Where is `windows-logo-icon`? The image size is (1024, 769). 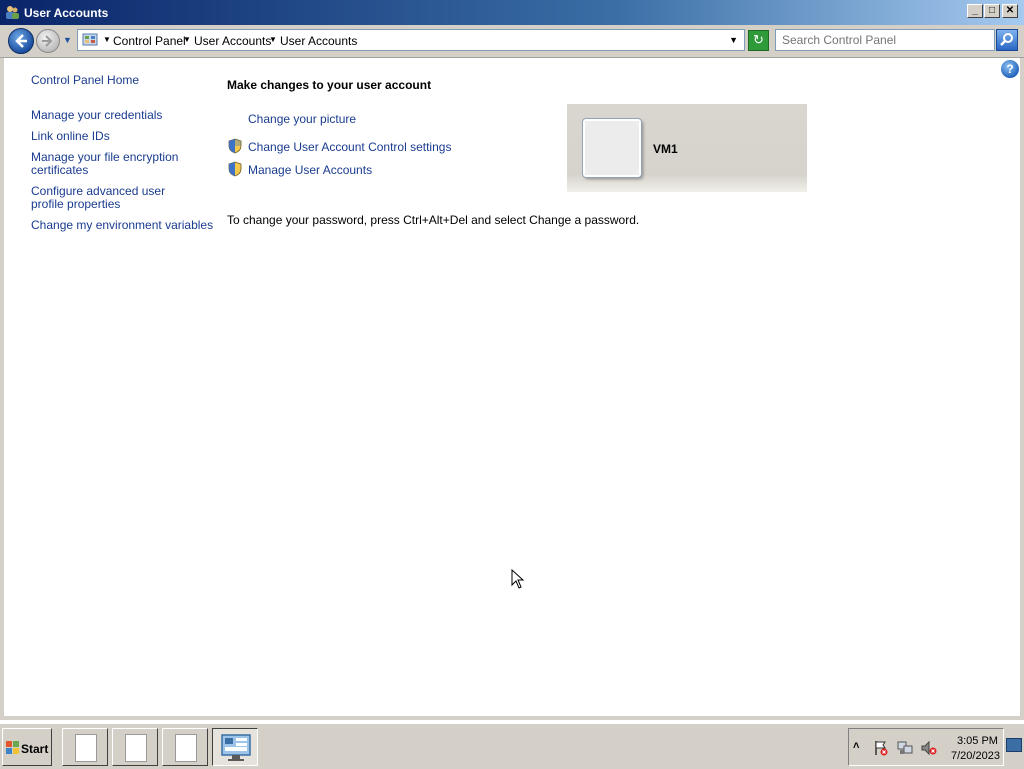
windows-logo-icon is located at coordinates (12, 747).